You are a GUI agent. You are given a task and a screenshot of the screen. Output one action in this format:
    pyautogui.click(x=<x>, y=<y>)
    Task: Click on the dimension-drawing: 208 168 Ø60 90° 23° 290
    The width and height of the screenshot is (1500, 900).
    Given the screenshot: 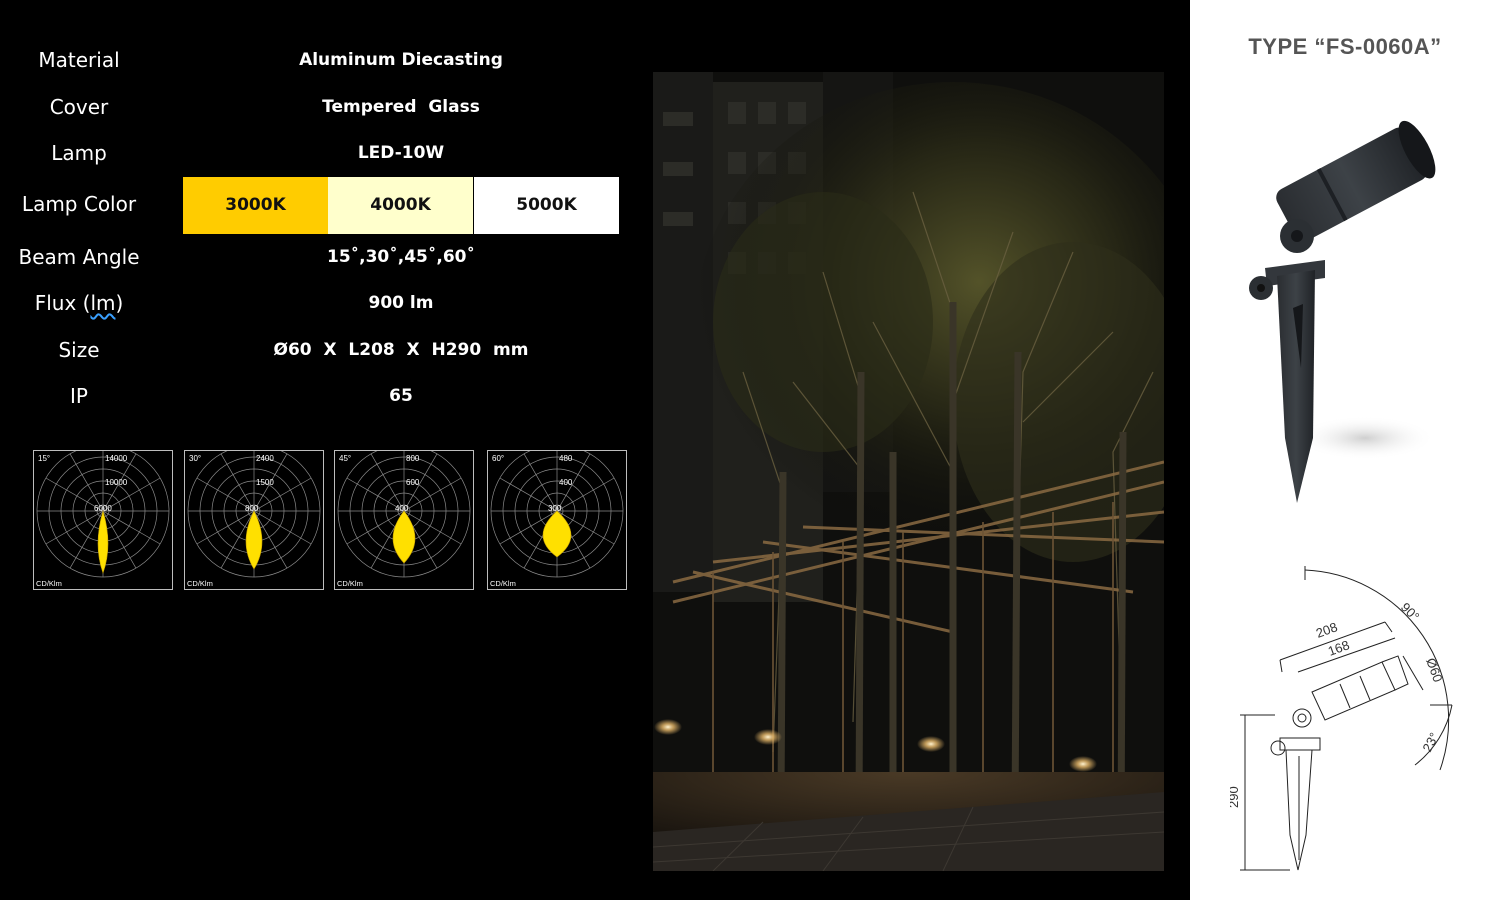 What is the action you would take?
    pyautogui.click(x=1341, y=718)
    